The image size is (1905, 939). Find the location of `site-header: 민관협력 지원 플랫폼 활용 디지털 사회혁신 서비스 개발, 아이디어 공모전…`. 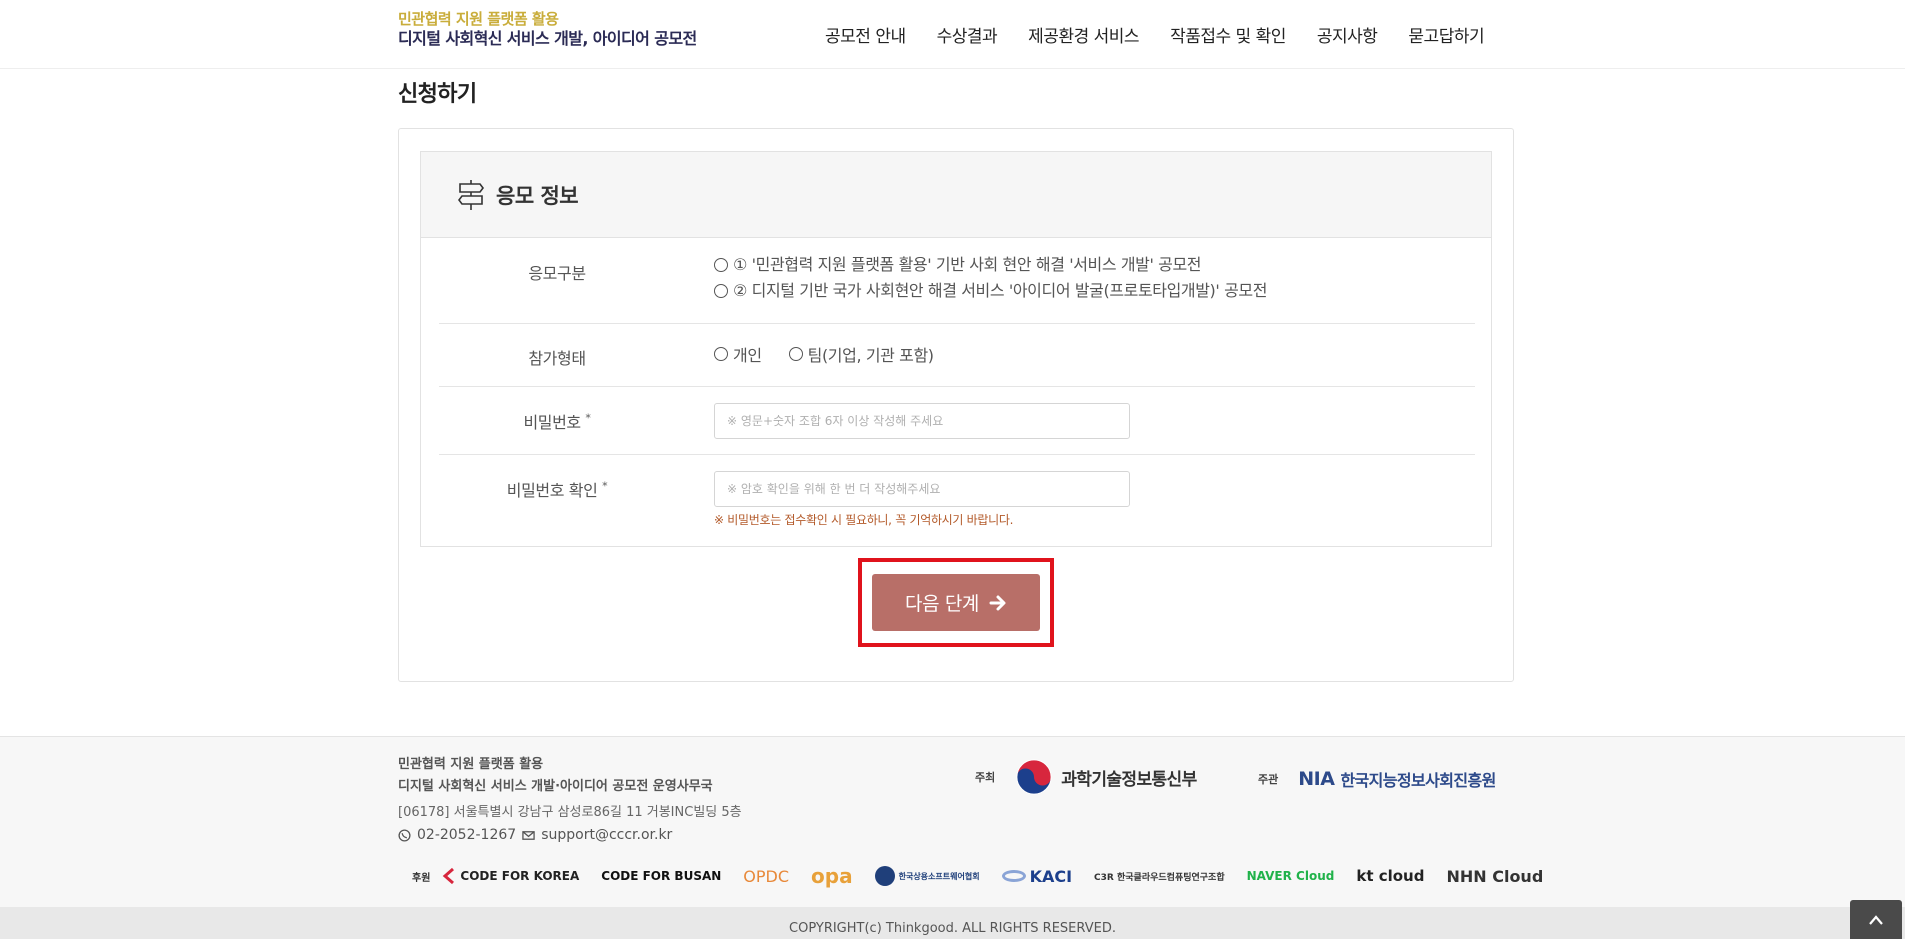

site-header: 민관협력 지원 플랫폼 활용 디지털 사회혁신 서비스 개발, 아이디어 공모전… is located at coordinates (952, 34).